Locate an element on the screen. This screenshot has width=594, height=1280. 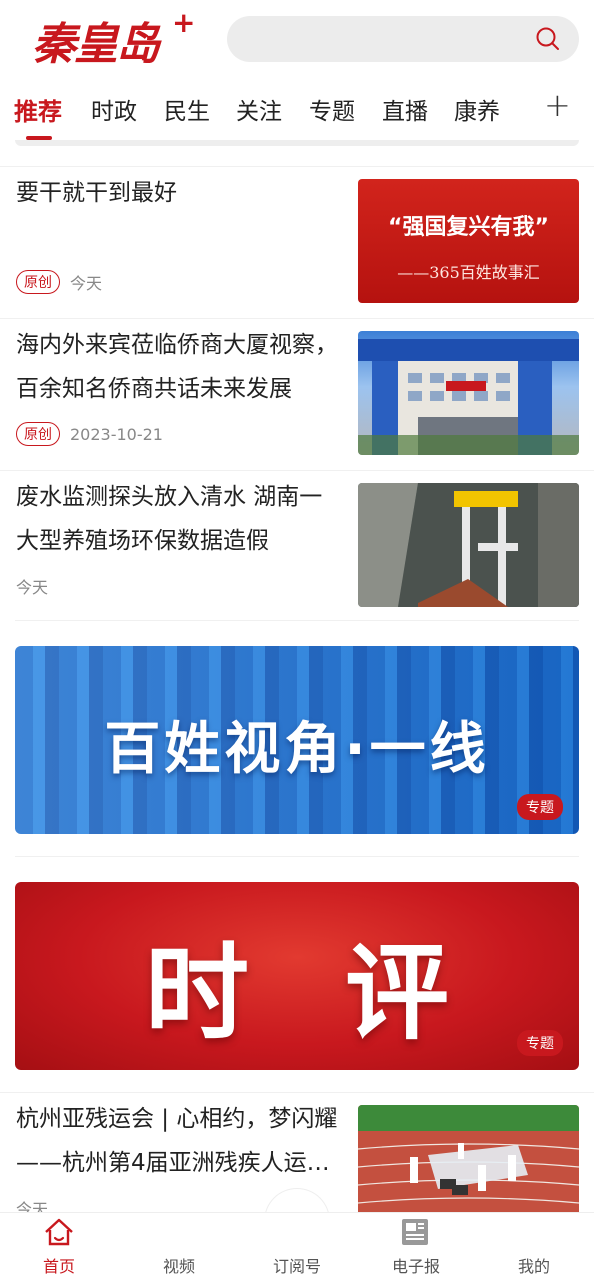
news-title: 要干就干到最好 is located at coordinates (180, 193).